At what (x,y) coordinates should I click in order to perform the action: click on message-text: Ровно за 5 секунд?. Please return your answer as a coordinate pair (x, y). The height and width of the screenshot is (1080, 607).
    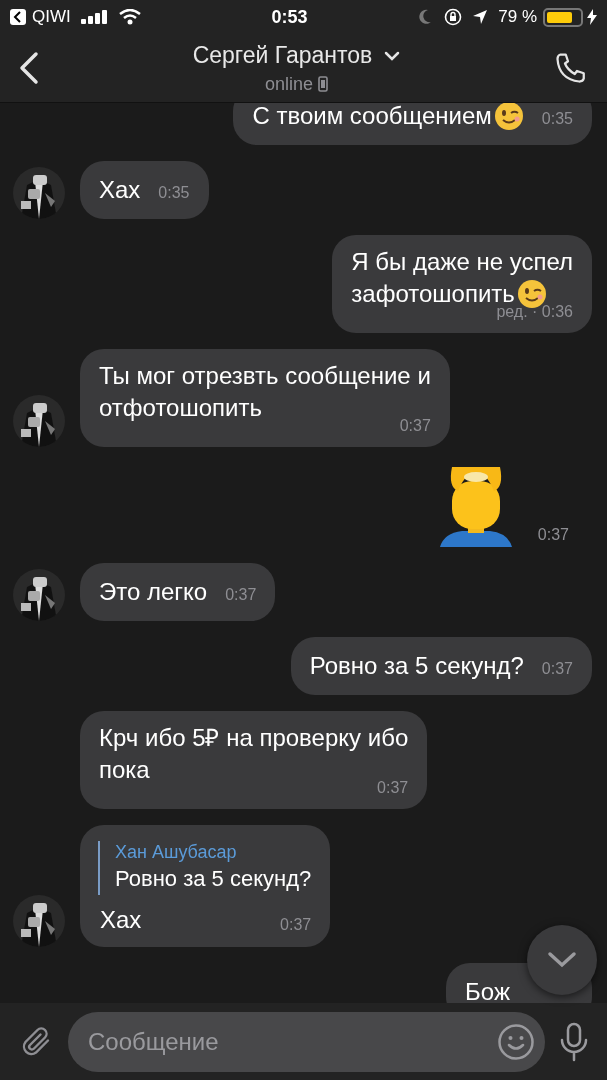
    Looking at the image, I should click on (416, 666).